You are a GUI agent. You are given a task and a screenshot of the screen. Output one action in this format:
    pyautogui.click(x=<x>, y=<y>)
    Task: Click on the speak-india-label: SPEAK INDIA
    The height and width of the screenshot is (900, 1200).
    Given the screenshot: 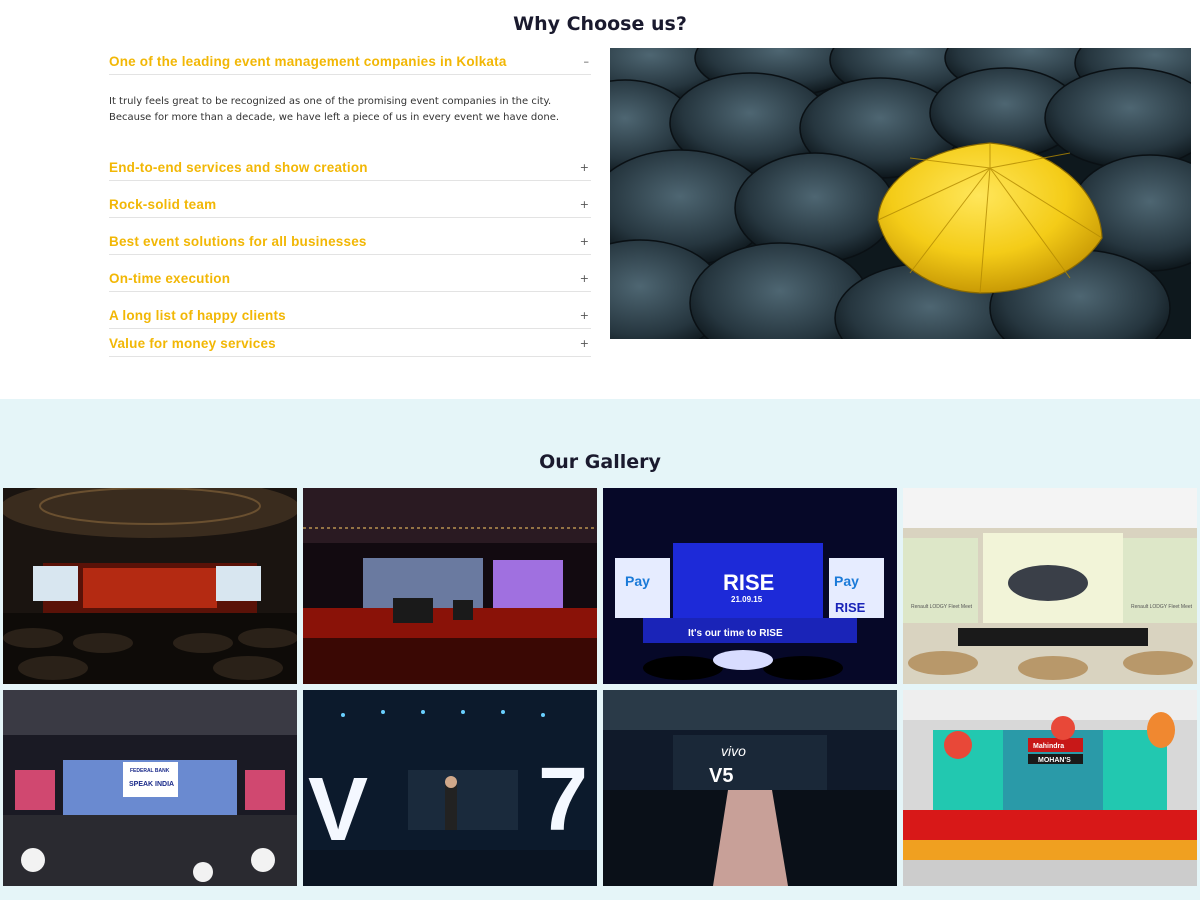 What is the action you would take?
    pyautogui.click(x=151, y=784)
    